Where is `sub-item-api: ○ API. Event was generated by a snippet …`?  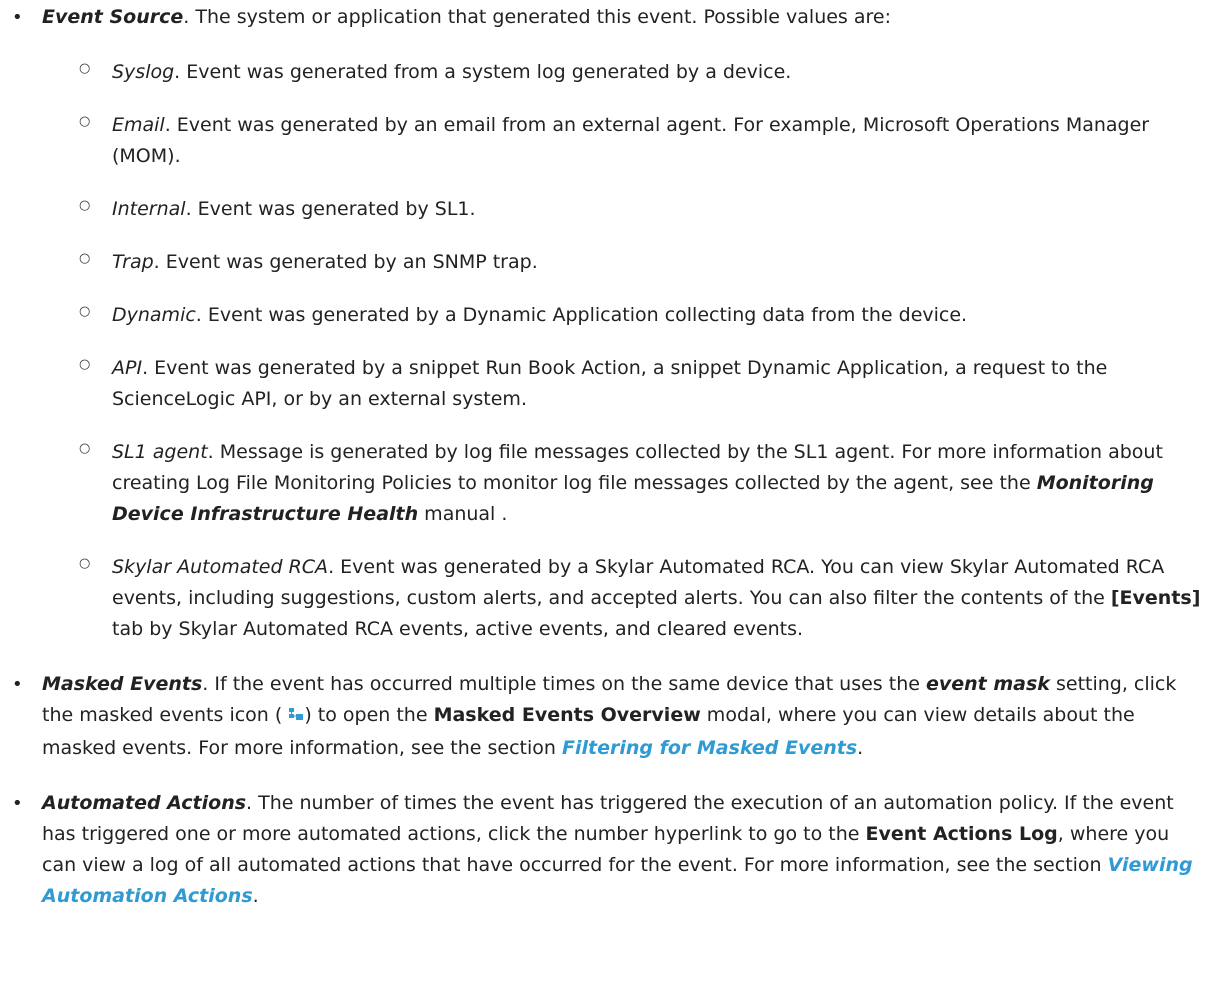
sub-item-api: ○ API. Event was generated by a snippet … is located at coordinates (600, 384).